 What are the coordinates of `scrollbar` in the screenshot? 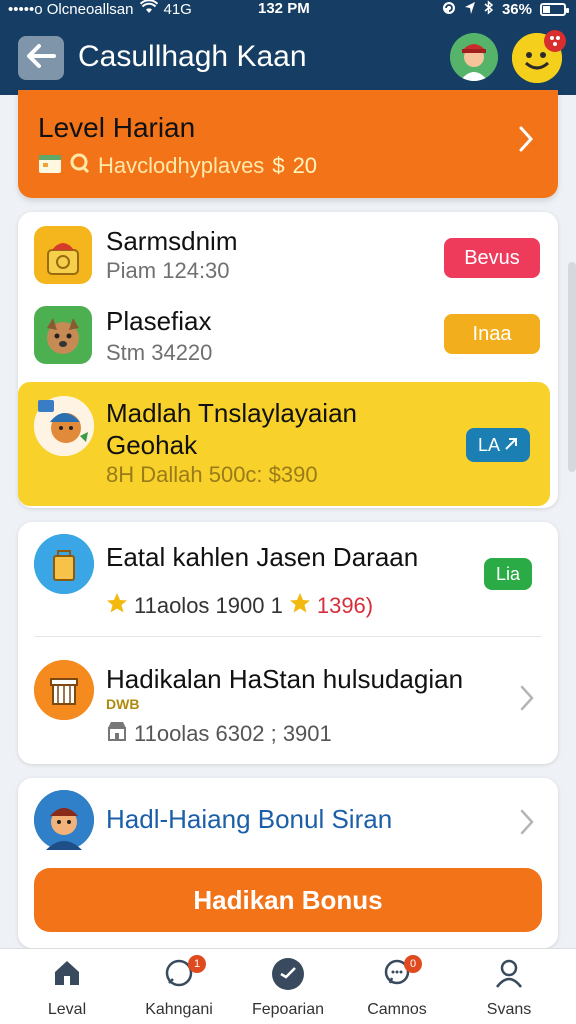 It's located at (572, 367).